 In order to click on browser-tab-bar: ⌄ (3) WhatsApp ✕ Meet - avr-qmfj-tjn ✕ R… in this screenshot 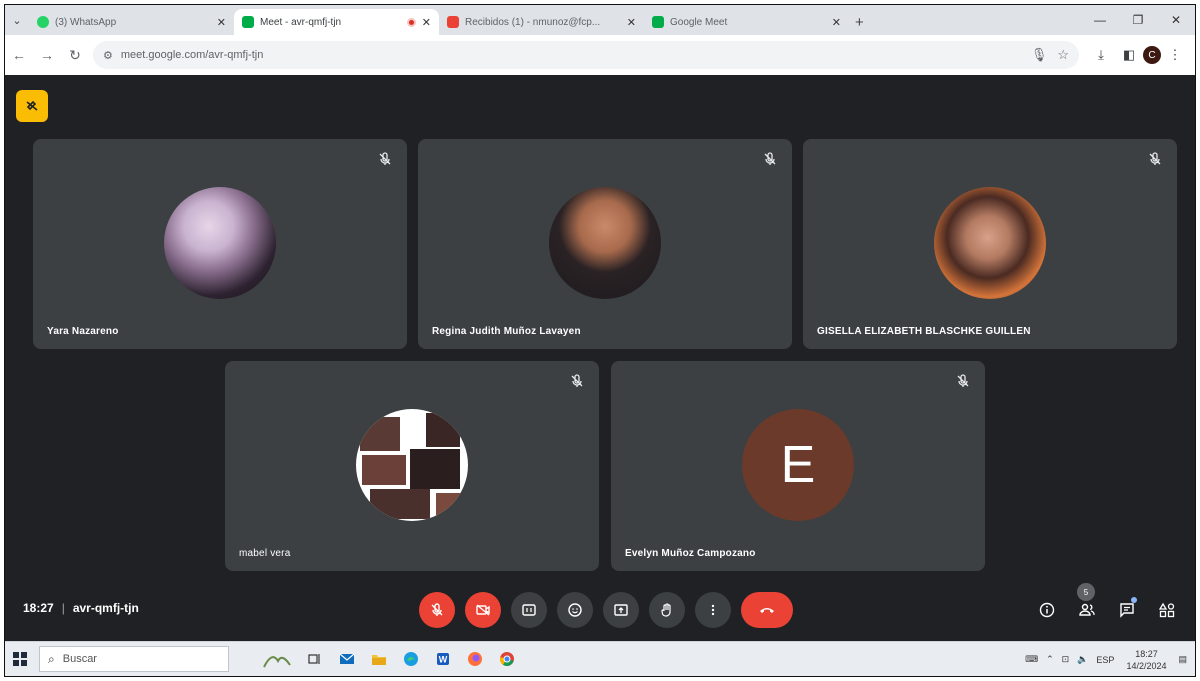, I will do `click(600, 20)`.